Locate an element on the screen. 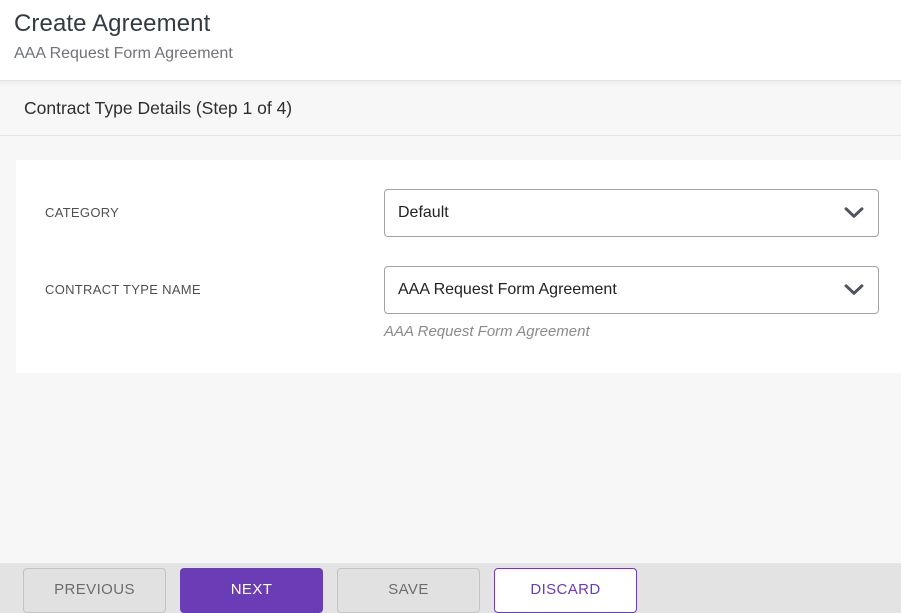 This screenshot has width=901, height=613. category-field-row: CATEGORY Default is located at coordinates (462, 213).